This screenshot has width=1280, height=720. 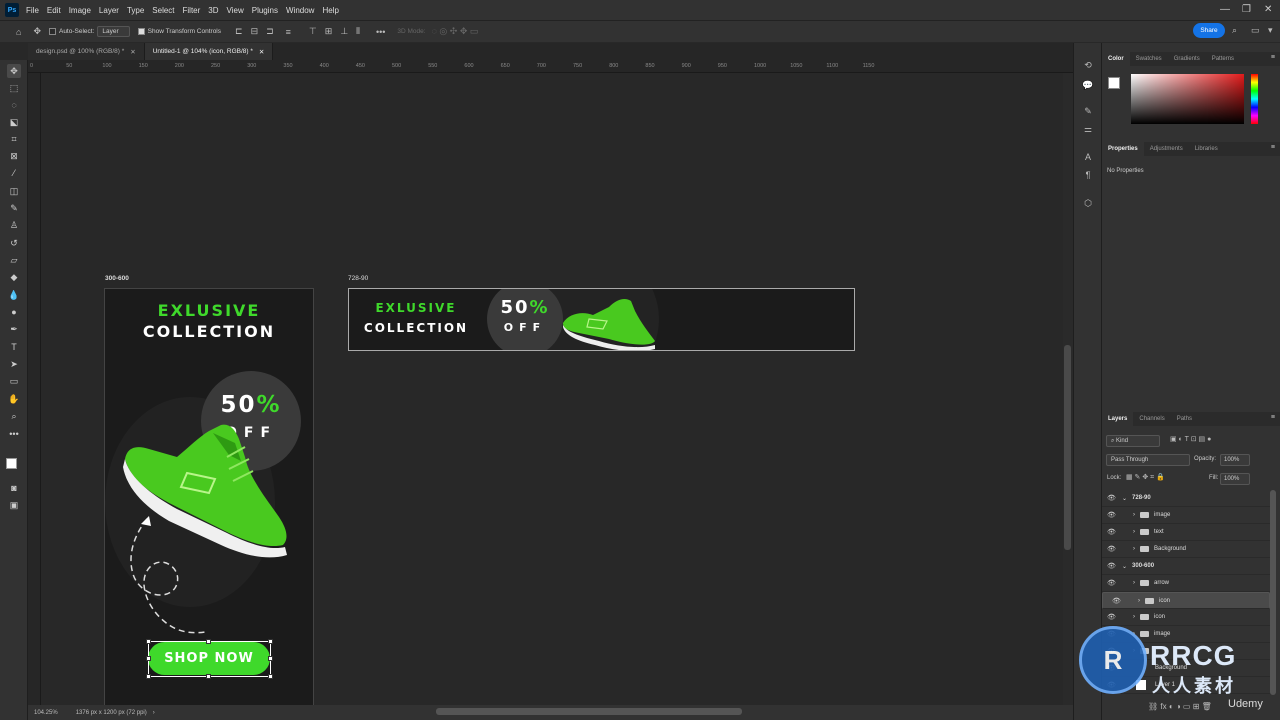 What do you see at coordinates (86, 51) in the screenshot?
I see `tab-design-psd: design.psd @ 100% (RGB/8) * ✕` at bounding box center [86, 51].